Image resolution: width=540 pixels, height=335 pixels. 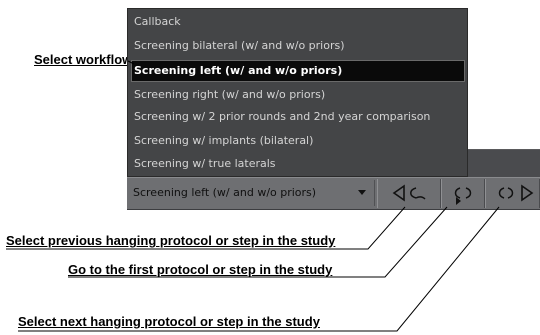 I want to click on previous-leader-line, so click(x=206, y=228).